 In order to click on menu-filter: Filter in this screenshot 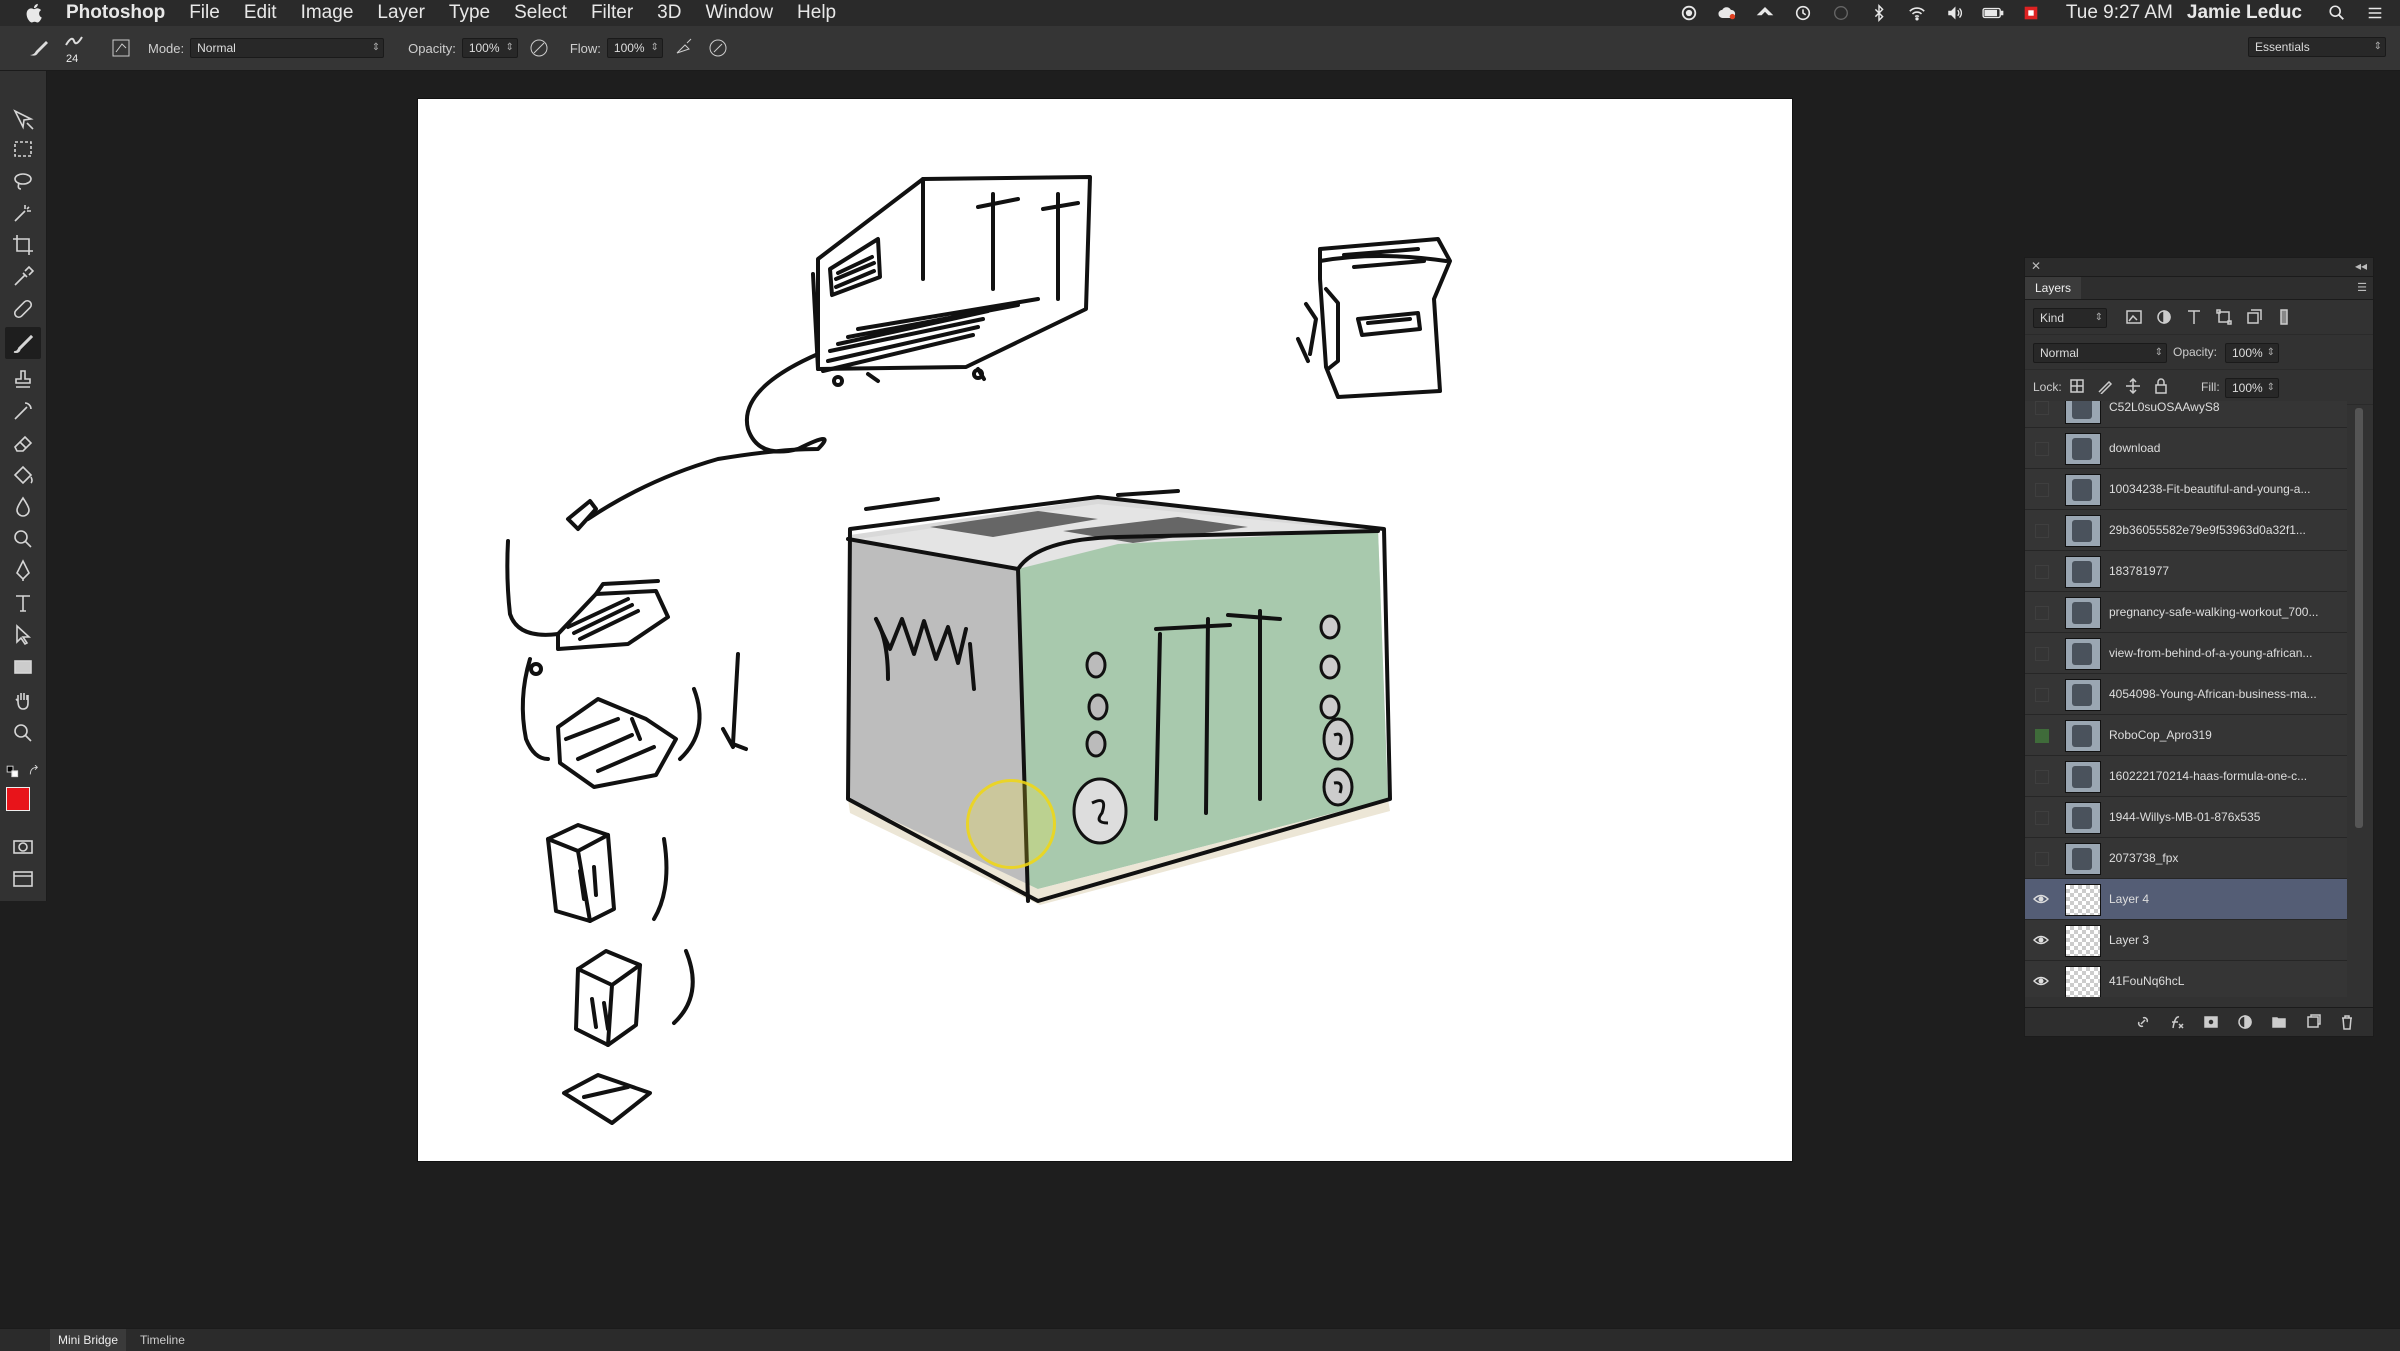, I will do `click(612, 13)`.